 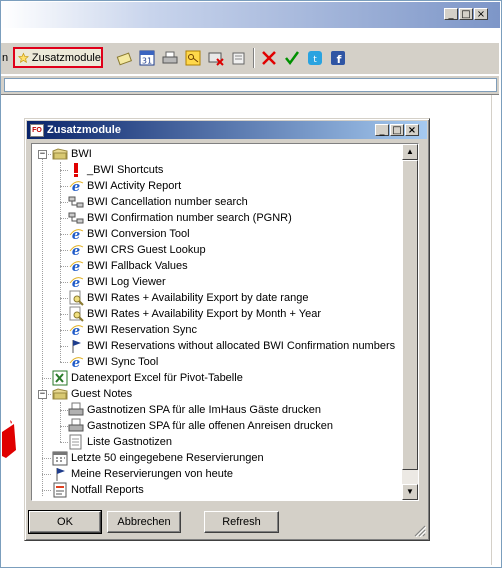 I want to click on svg-text: t, so click(x=315, y=60).